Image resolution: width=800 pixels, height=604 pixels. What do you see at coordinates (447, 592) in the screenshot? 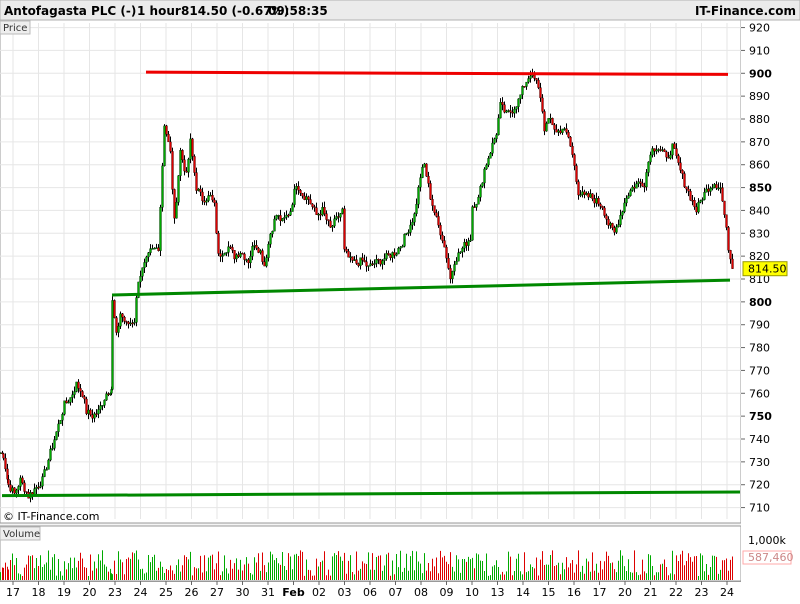
I see `x-tick-label: 09` at bounding box center [447, 592].